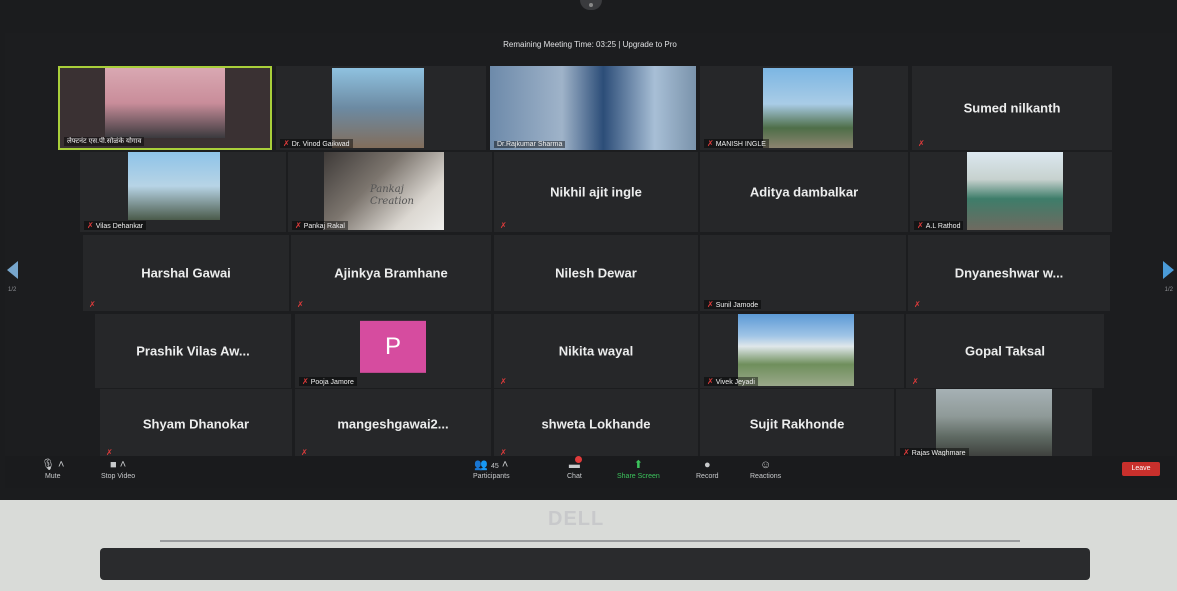 The image size is (1177, 591). I want to click on participants-label: Participants, so click(491, 476).